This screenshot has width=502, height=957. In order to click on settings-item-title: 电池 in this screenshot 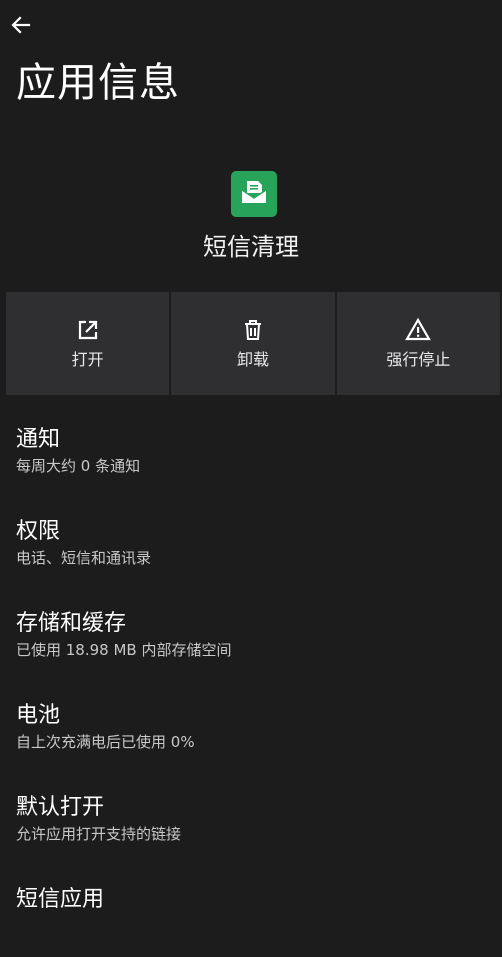, I will do `click(38, 715)`.